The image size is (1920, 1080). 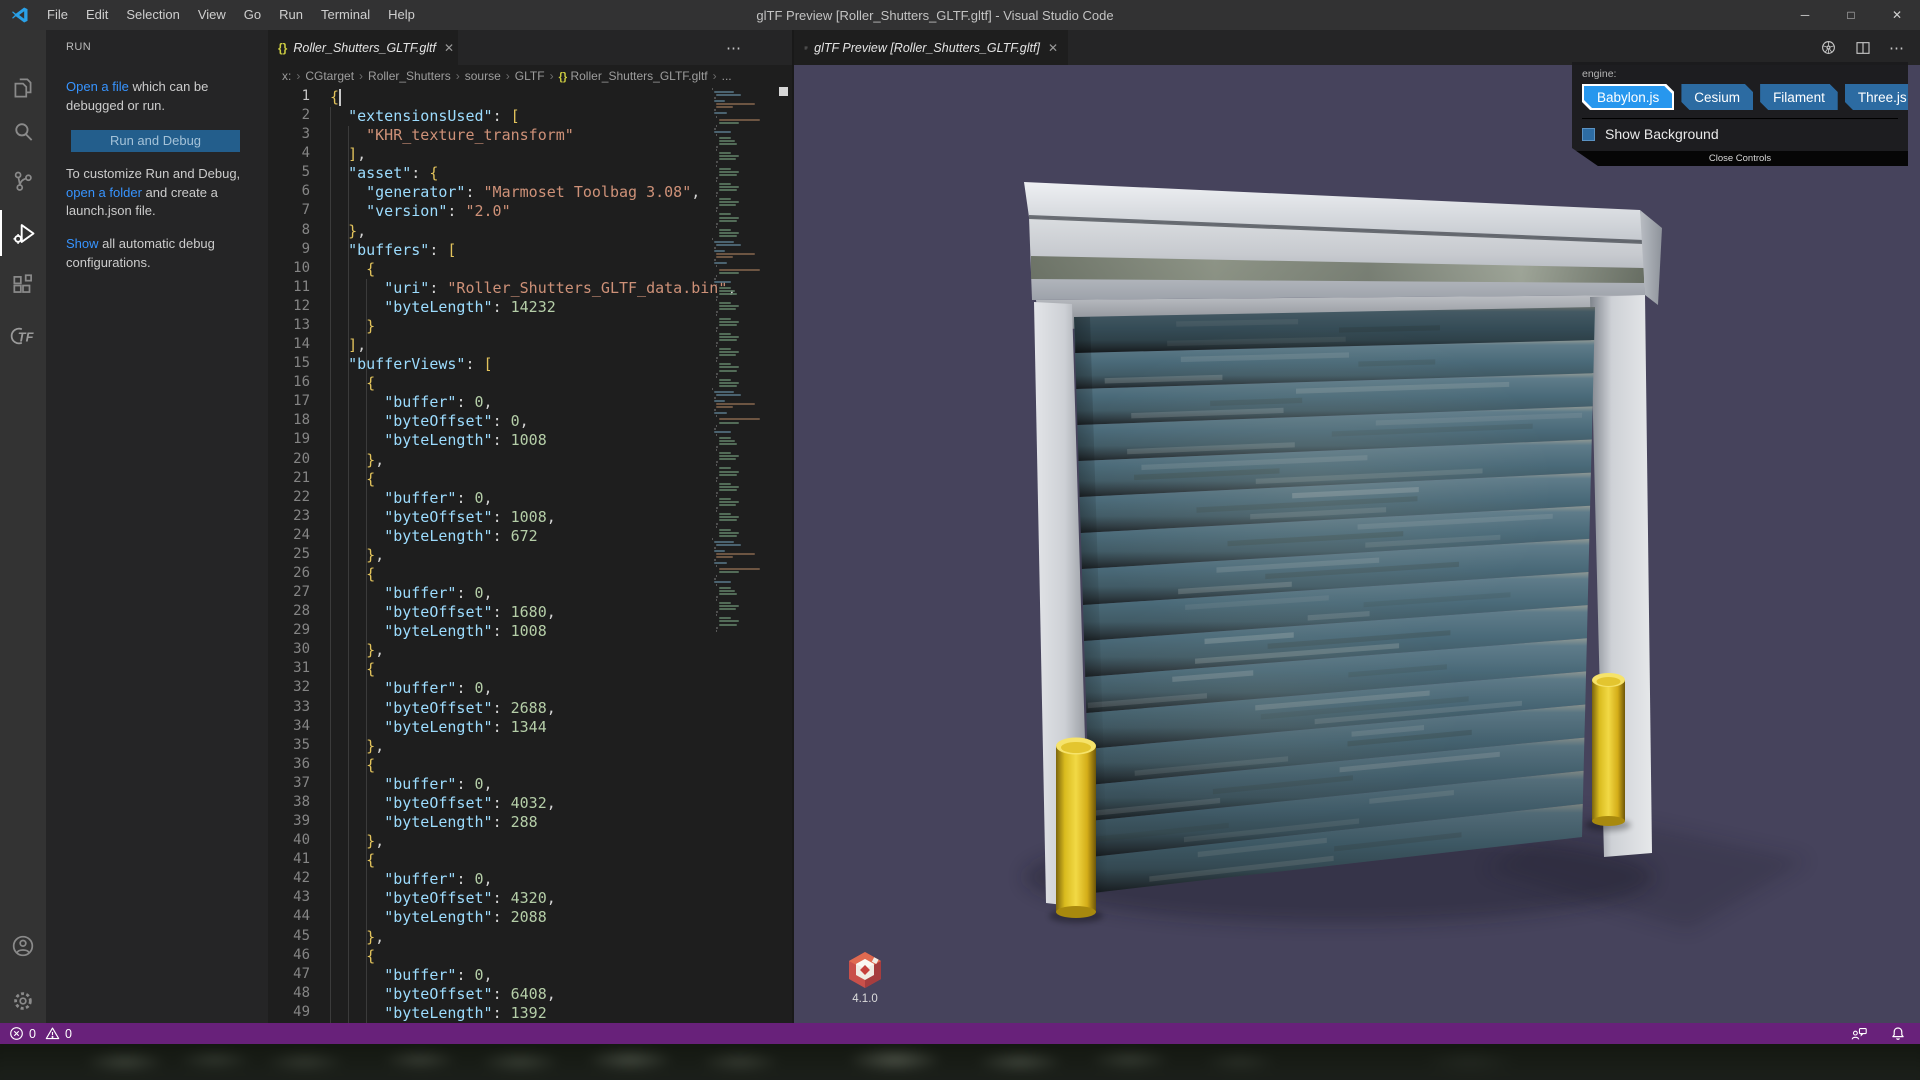 I want to click on sidebar-item-run-and-debug, so click(x=23, y=233).